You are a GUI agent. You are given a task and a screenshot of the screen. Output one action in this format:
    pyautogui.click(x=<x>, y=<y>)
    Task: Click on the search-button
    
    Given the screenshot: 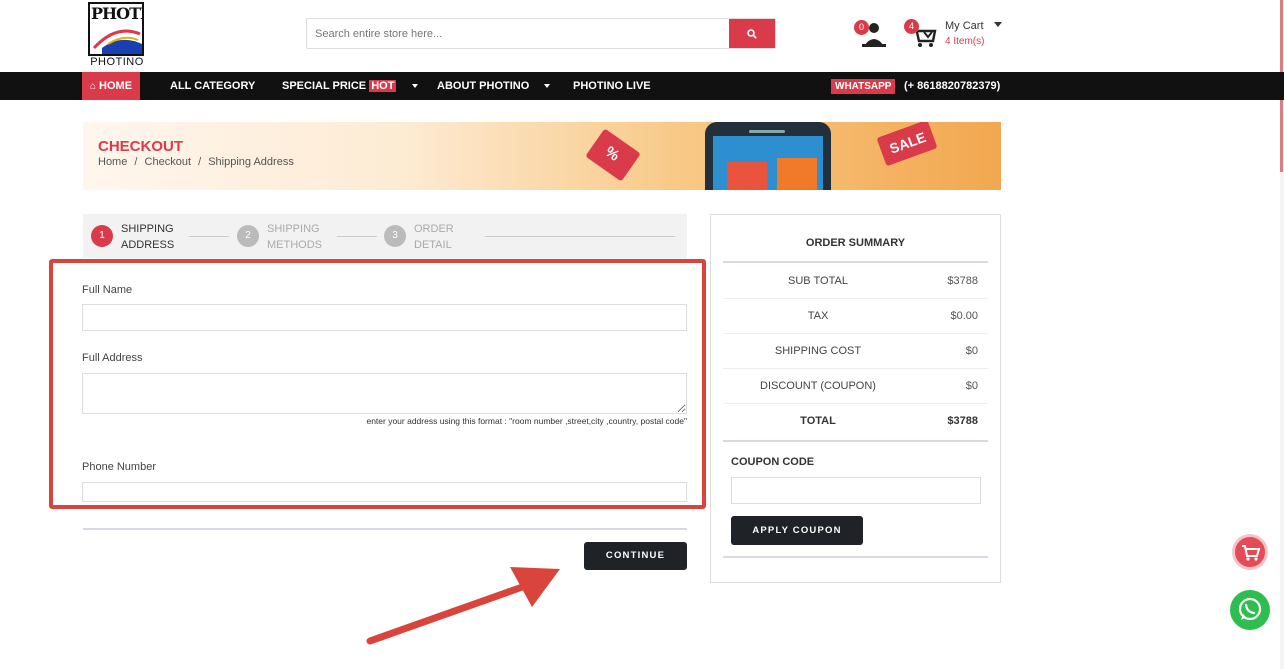 What is the action you would take?
    pyautogui.click(x=752, y=33)
    